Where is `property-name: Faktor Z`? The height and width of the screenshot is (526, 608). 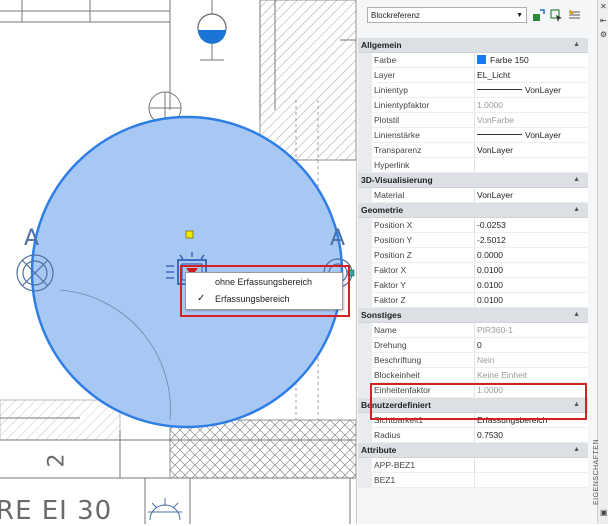 property-name: Faktor Z is located at coordinates (423, 300).